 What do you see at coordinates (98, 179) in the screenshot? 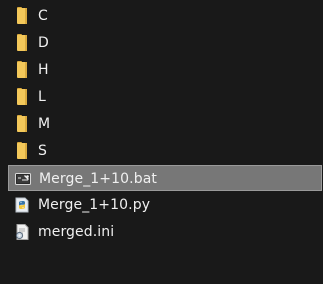
I see `list-item-label: Merge_1+10.bat` at bounding box center [98, 179].